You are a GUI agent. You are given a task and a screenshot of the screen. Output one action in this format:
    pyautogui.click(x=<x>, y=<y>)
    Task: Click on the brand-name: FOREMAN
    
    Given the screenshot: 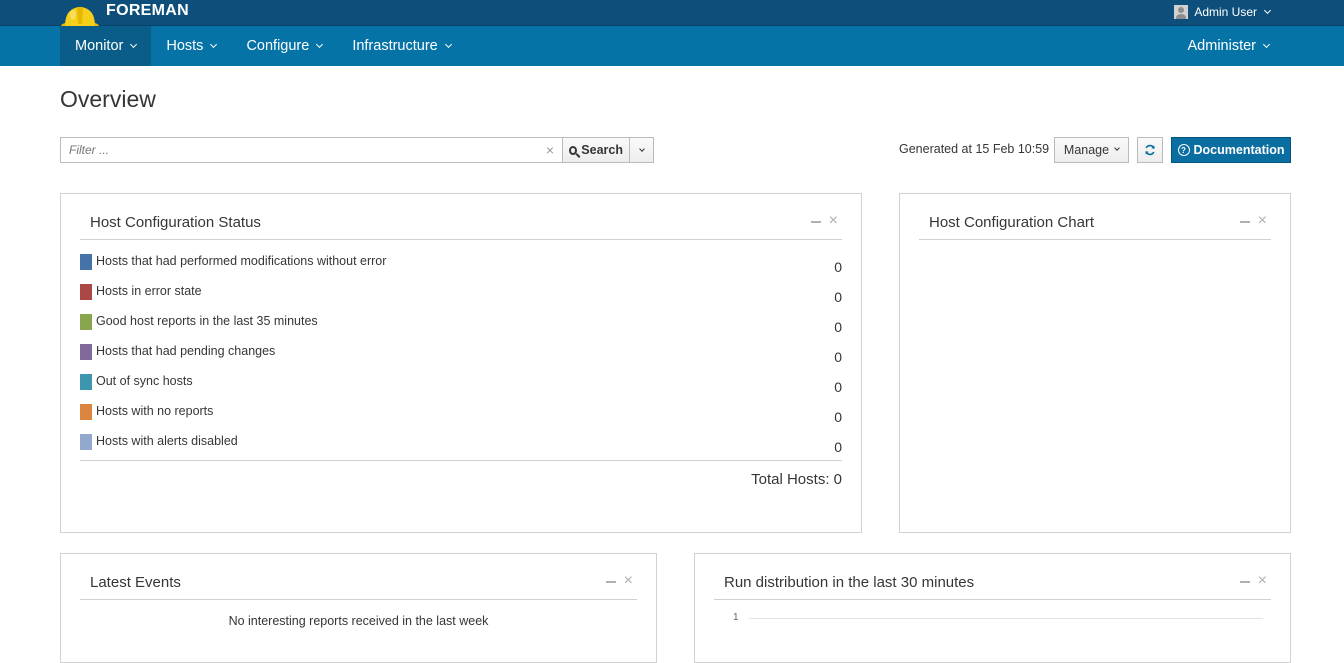 What is the action you would take?
    pyautogui.click(x=147, y=10)
    